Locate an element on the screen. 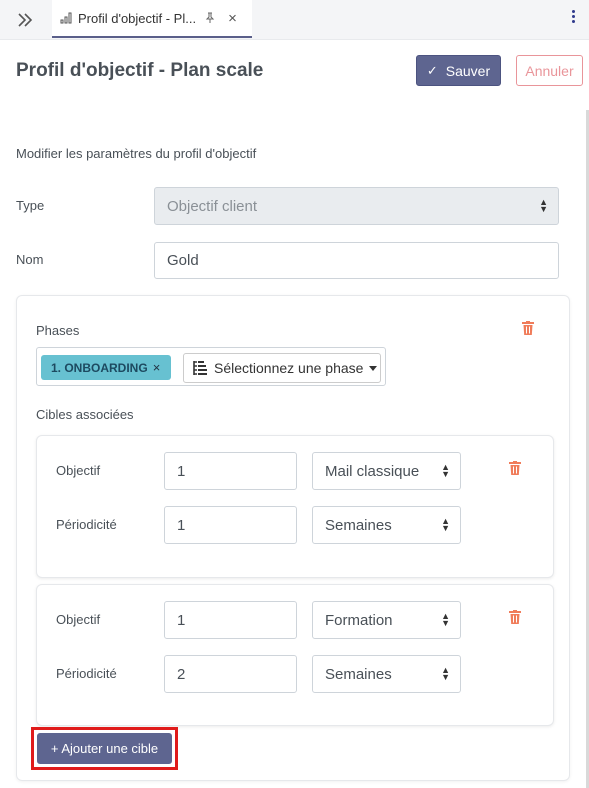 This screenshot has height=788, width=589. save-button: ✓ Sauver is located at coordinates (458, 70).